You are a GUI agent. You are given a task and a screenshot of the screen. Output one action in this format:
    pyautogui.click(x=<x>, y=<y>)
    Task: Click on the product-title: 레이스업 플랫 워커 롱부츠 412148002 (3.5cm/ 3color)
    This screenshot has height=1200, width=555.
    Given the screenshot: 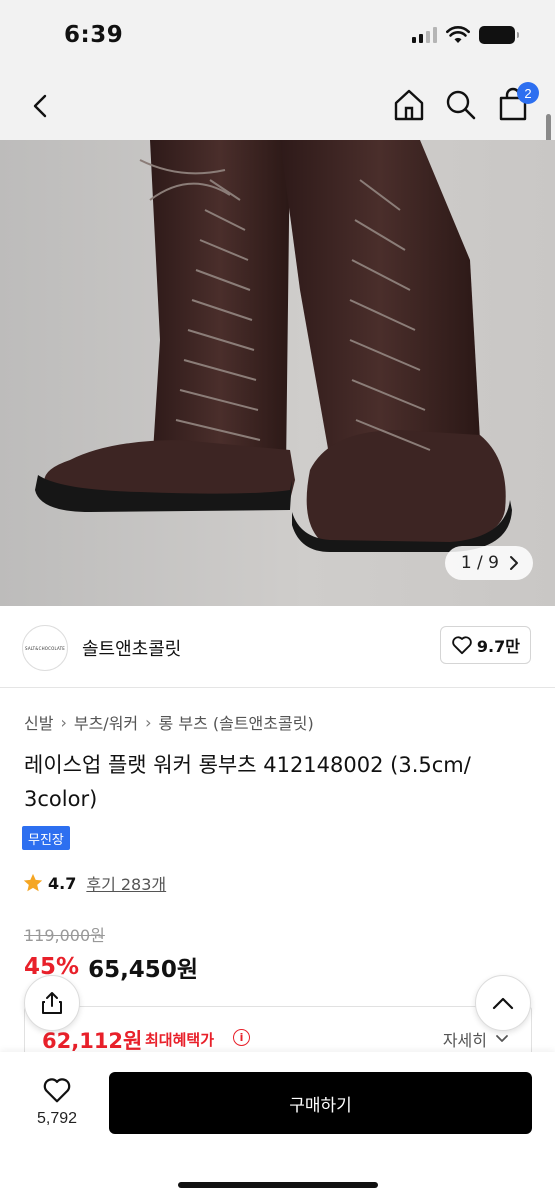 What is the action you would take?
    pyautogui.click(x=247, y=782)
    